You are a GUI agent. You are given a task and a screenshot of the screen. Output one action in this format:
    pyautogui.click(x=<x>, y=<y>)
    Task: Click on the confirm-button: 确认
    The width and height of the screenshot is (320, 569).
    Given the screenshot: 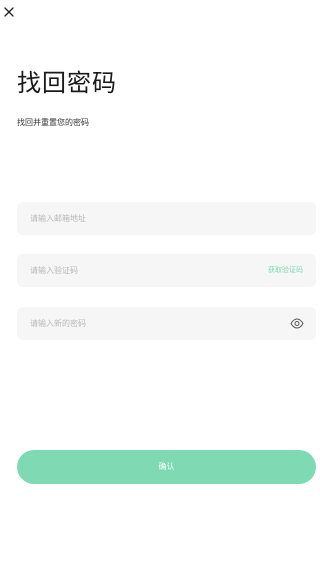 What is the action you would take?
    pyautogui.click(x=166, y=467)
    